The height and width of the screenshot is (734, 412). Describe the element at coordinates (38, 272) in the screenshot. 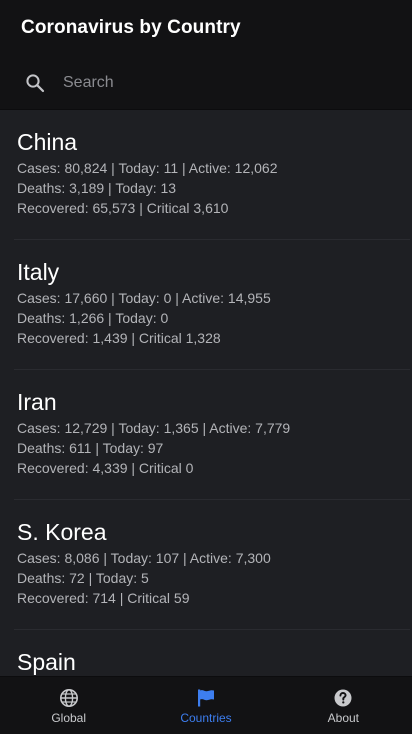

I see `country-name: Italy` at that location.